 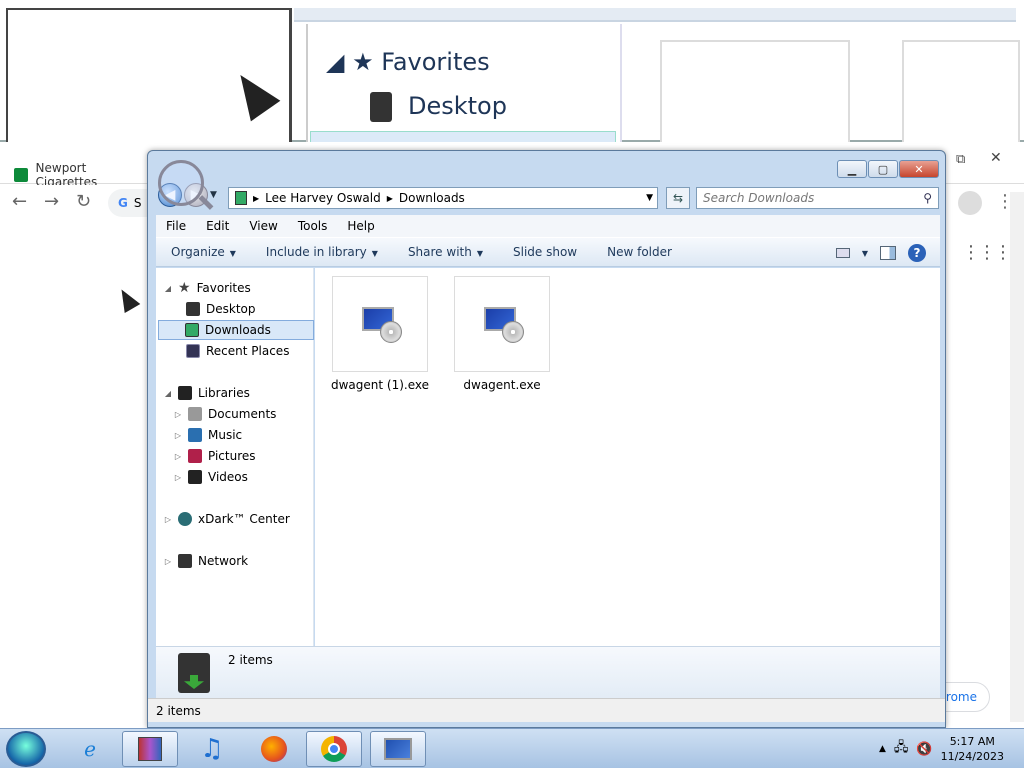 What do you see at coordinates (194, 673) in the screenshot?
I see `downloads-folder-large-icon` at bounding box center [194, 673].